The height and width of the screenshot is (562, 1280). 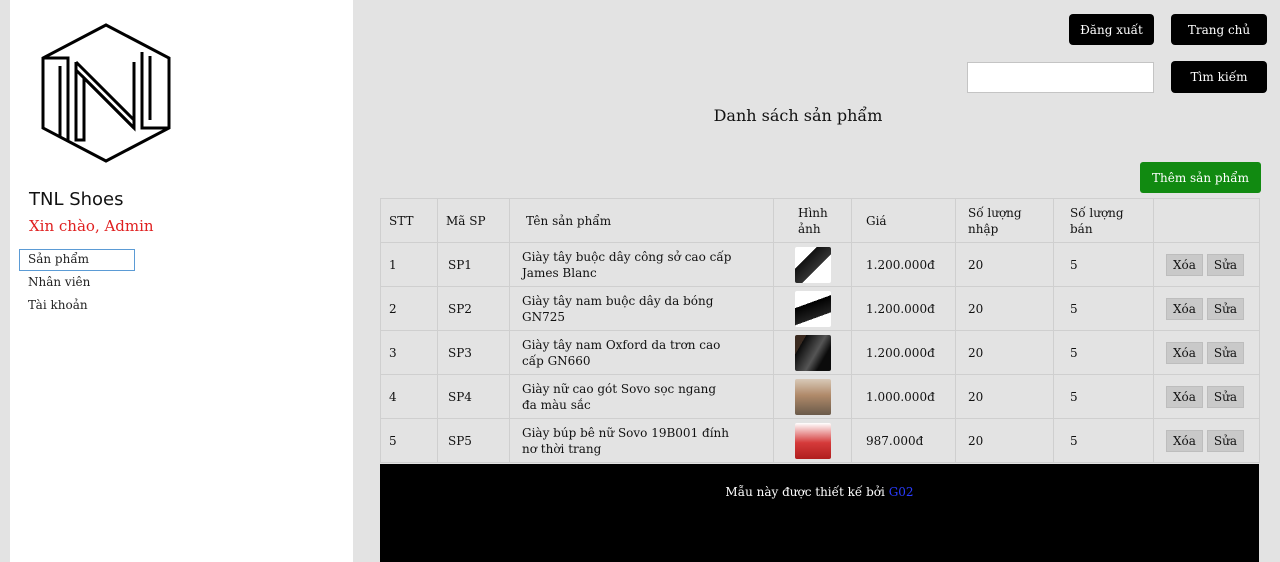 I want to click on add-product-button: Thêm sản phẩm, so click(x=1200, y=177).